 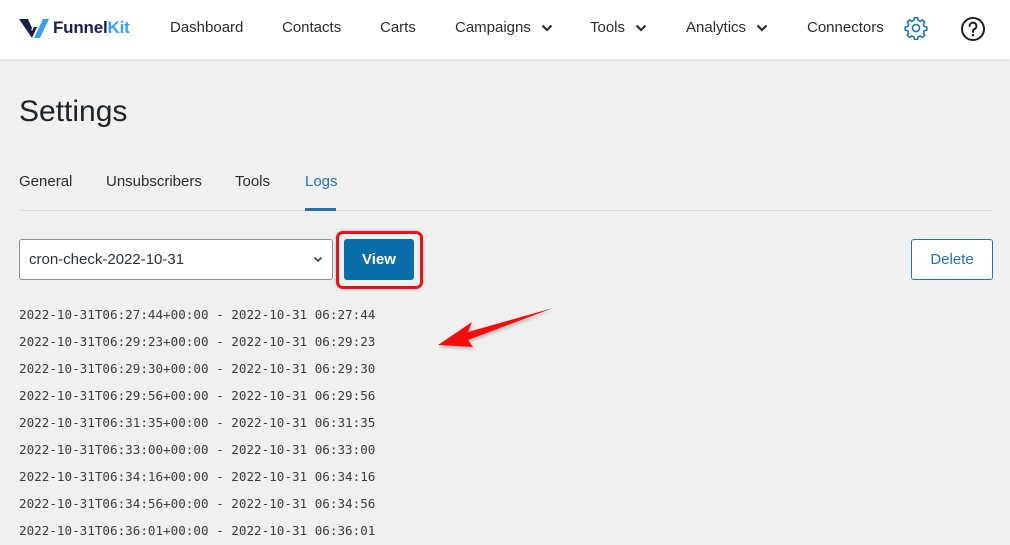 I want to click on log-file-select-value: cron-check-2022-10-31, so click(x=107, y=259).